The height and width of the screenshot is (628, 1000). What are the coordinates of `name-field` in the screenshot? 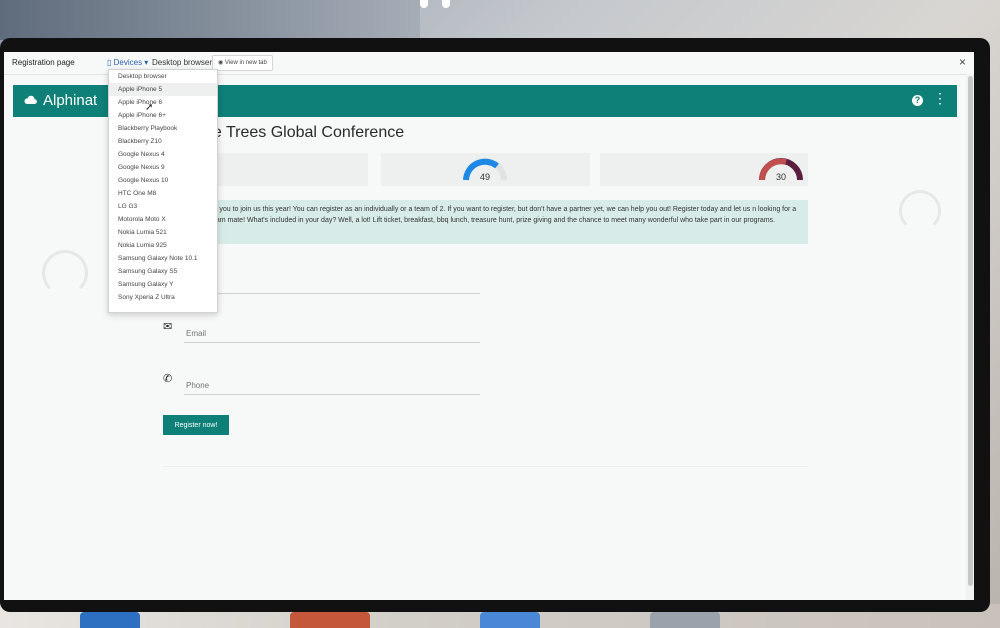 It's located at (332, 283).